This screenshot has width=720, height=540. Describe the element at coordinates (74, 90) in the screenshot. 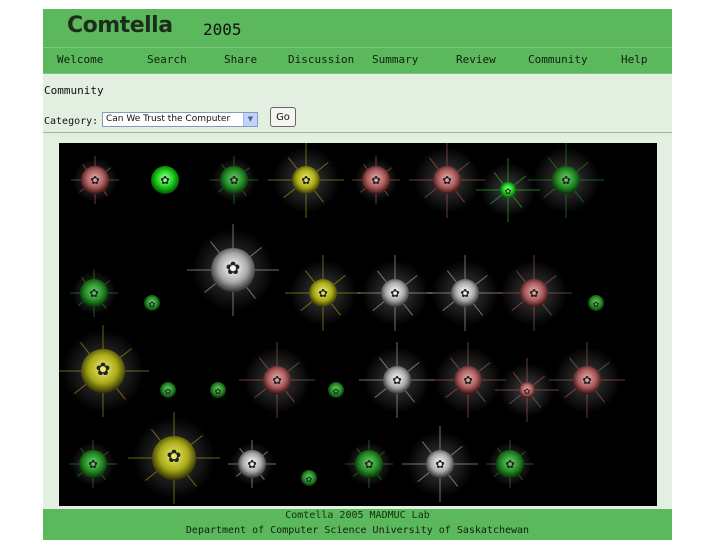

I see `page-title: Community` at that location.